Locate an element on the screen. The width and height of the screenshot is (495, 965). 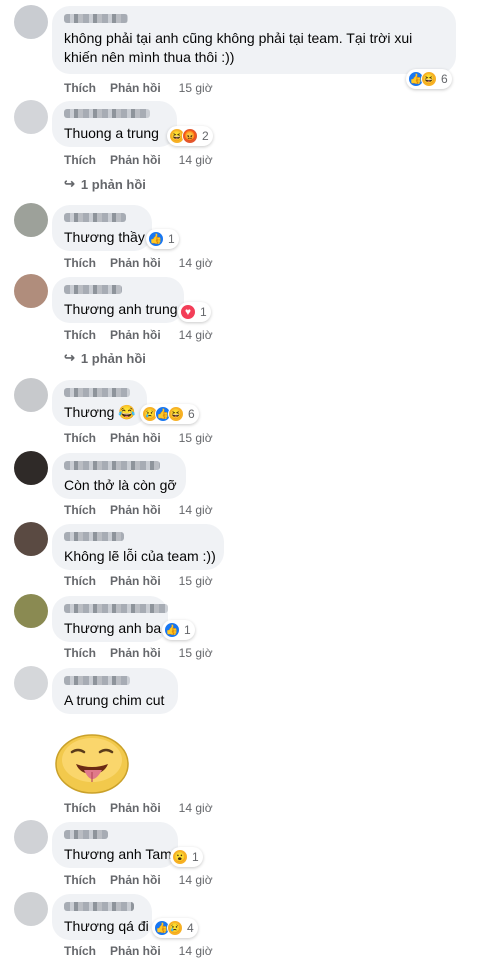
wow-reaction-icon: 😮 is located at coordinates (180, 857).